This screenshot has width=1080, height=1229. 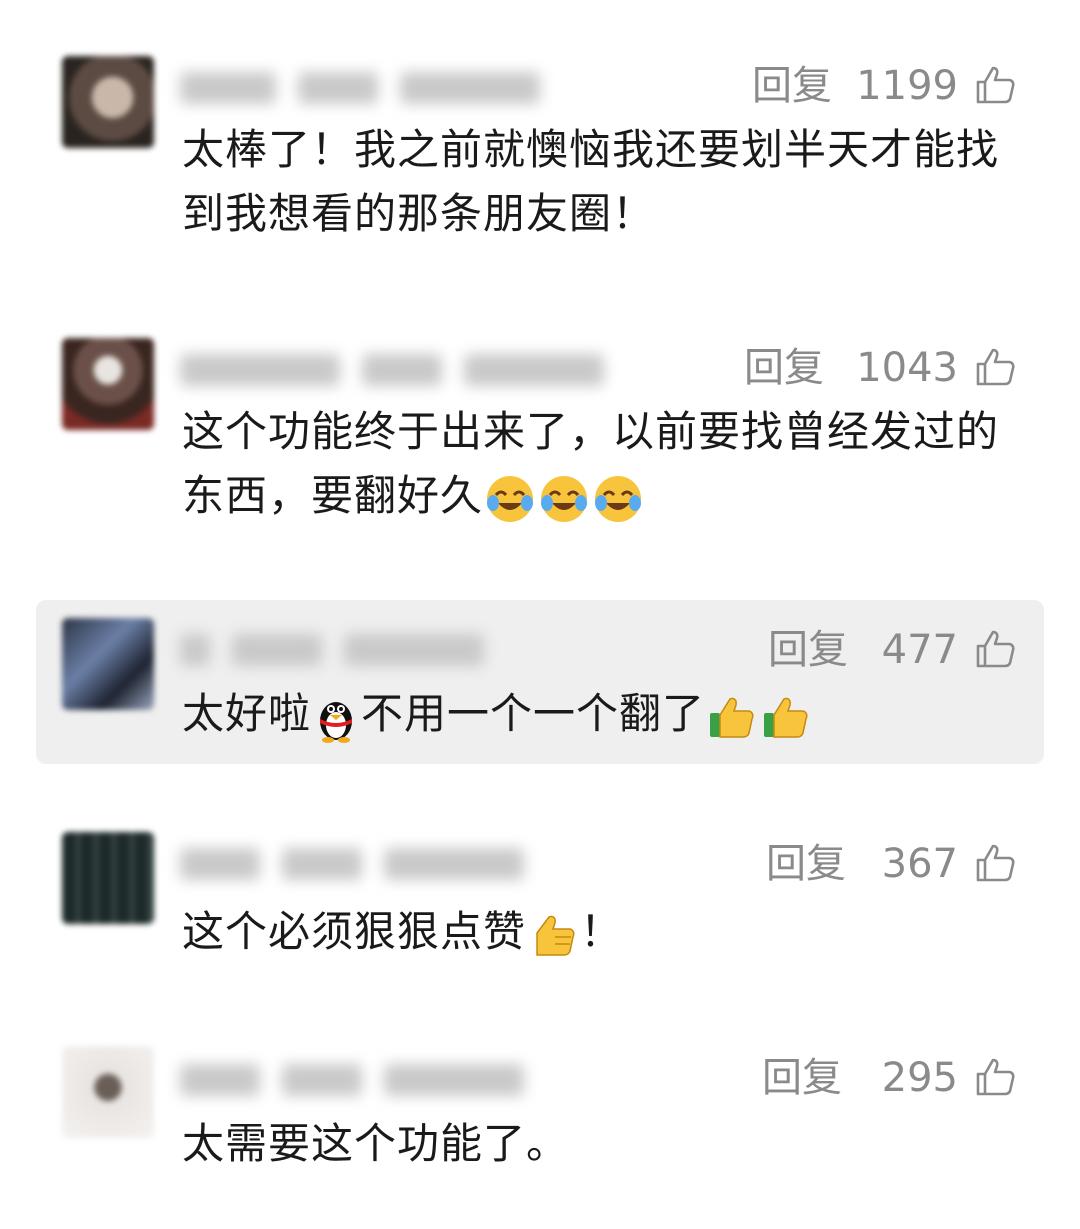 I want to click on like-count: 1043, so click(x=907, y=368).